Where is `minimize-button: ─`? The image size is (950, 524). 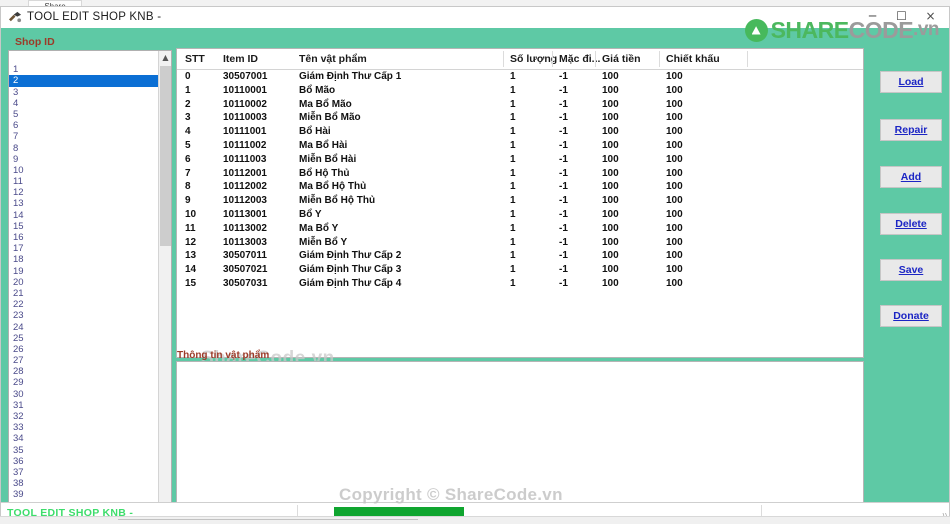 minimize-button: ─ is located at coordinates (872, 16).